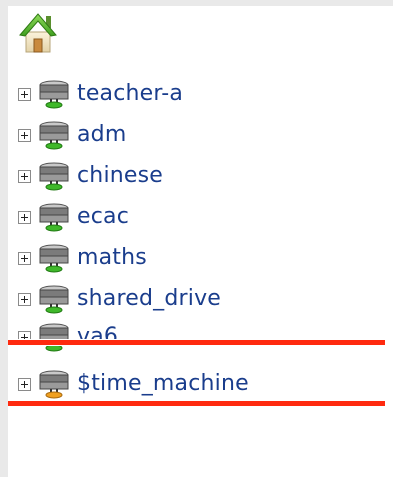 This screenshot has width=393, height=477. Describe the element at coordinates (120, 175) in the screenshot. I see `tree-item-label: chinese` at that location.